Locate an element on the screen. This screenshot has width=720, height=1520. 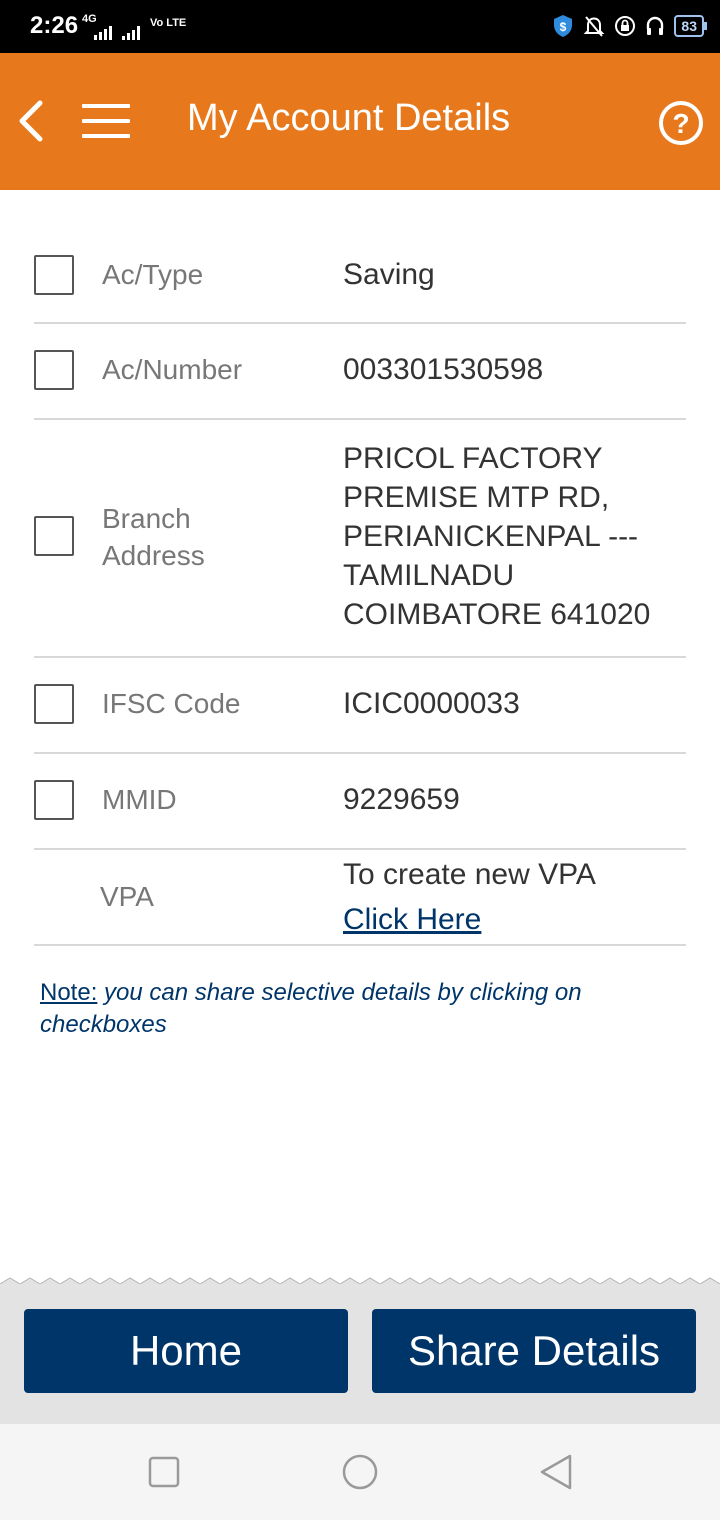
status-bar: 2:26 4G Vo LTE $ 83 is located at coordinates (360, 26).